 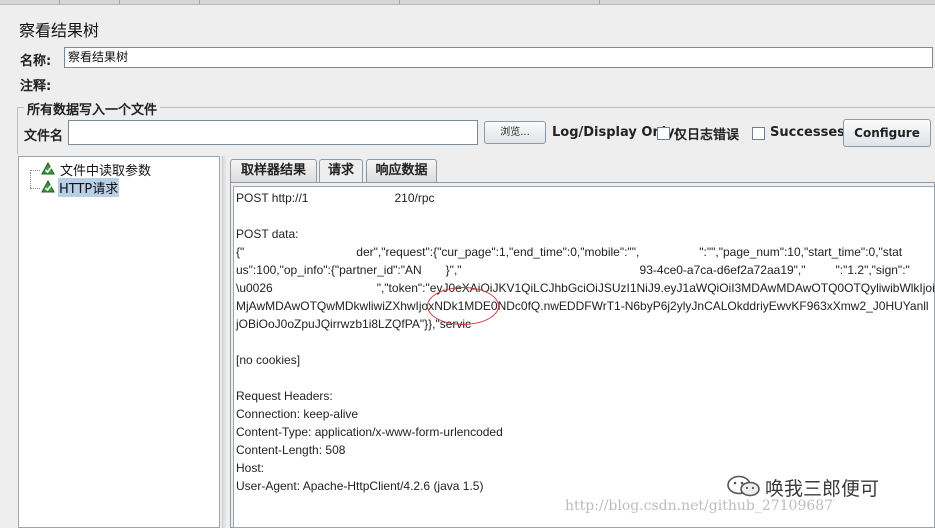 What do you see at coordinates (498, 57) in the screenshot?
I see `name-input: 察看结果树` at bounding box center [498, 57].